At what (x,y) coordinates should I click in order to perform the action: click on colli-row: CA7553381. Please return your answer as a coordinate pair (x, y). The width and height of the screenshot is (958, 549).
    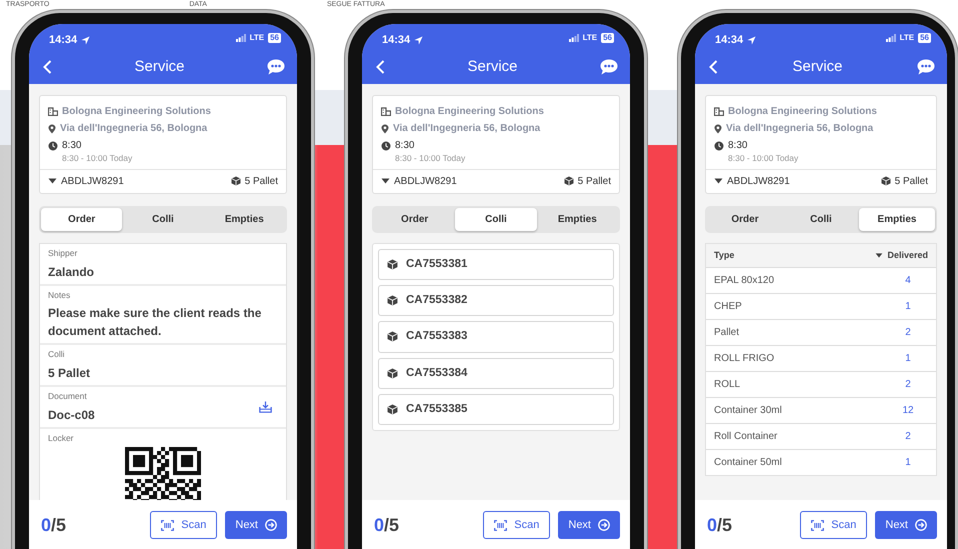
    Looking at the image, I should click on (496, 264).